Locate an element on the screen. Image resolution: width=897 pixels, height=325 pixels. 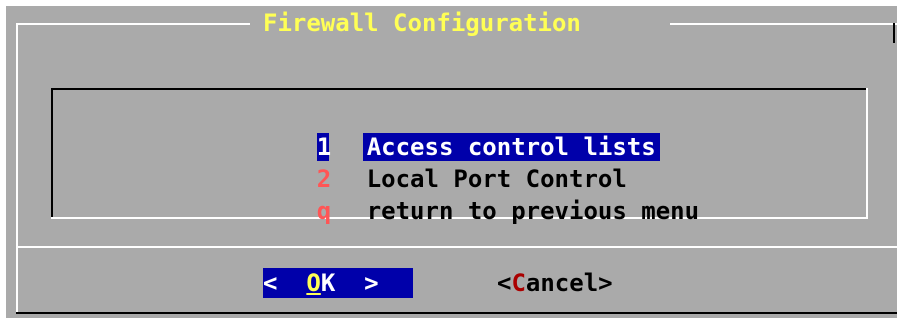
menu-item-tag: q is located at coordinates (324, 211).